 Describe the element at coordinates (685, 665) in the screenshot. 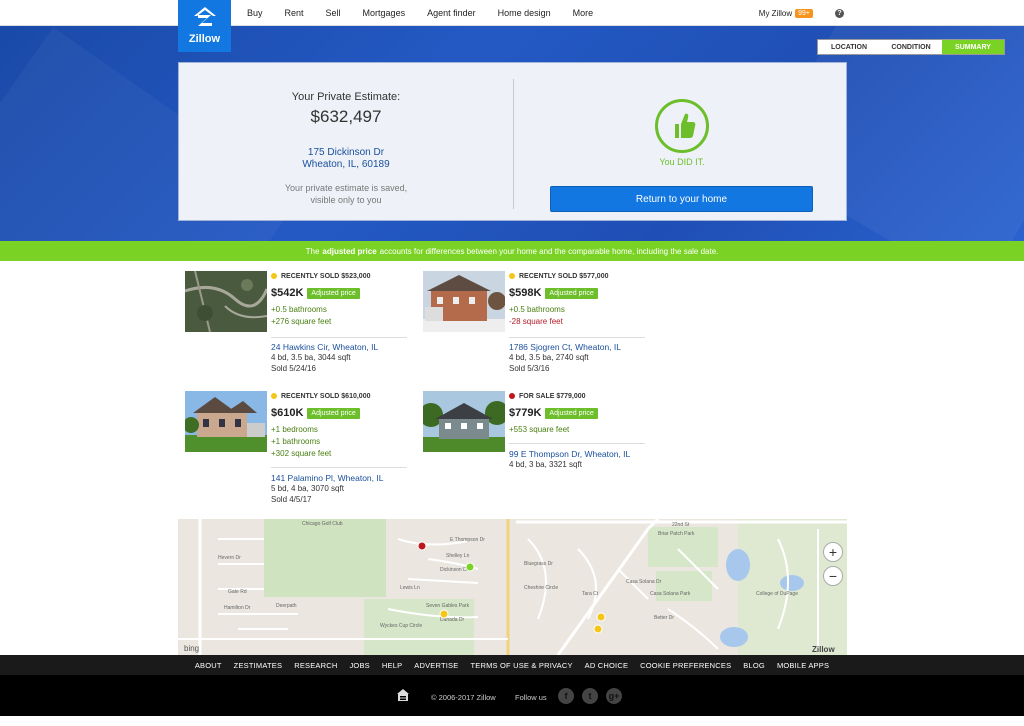

I see `footer-cookie-preferences: COOKIE PREFERENCES` at that location.